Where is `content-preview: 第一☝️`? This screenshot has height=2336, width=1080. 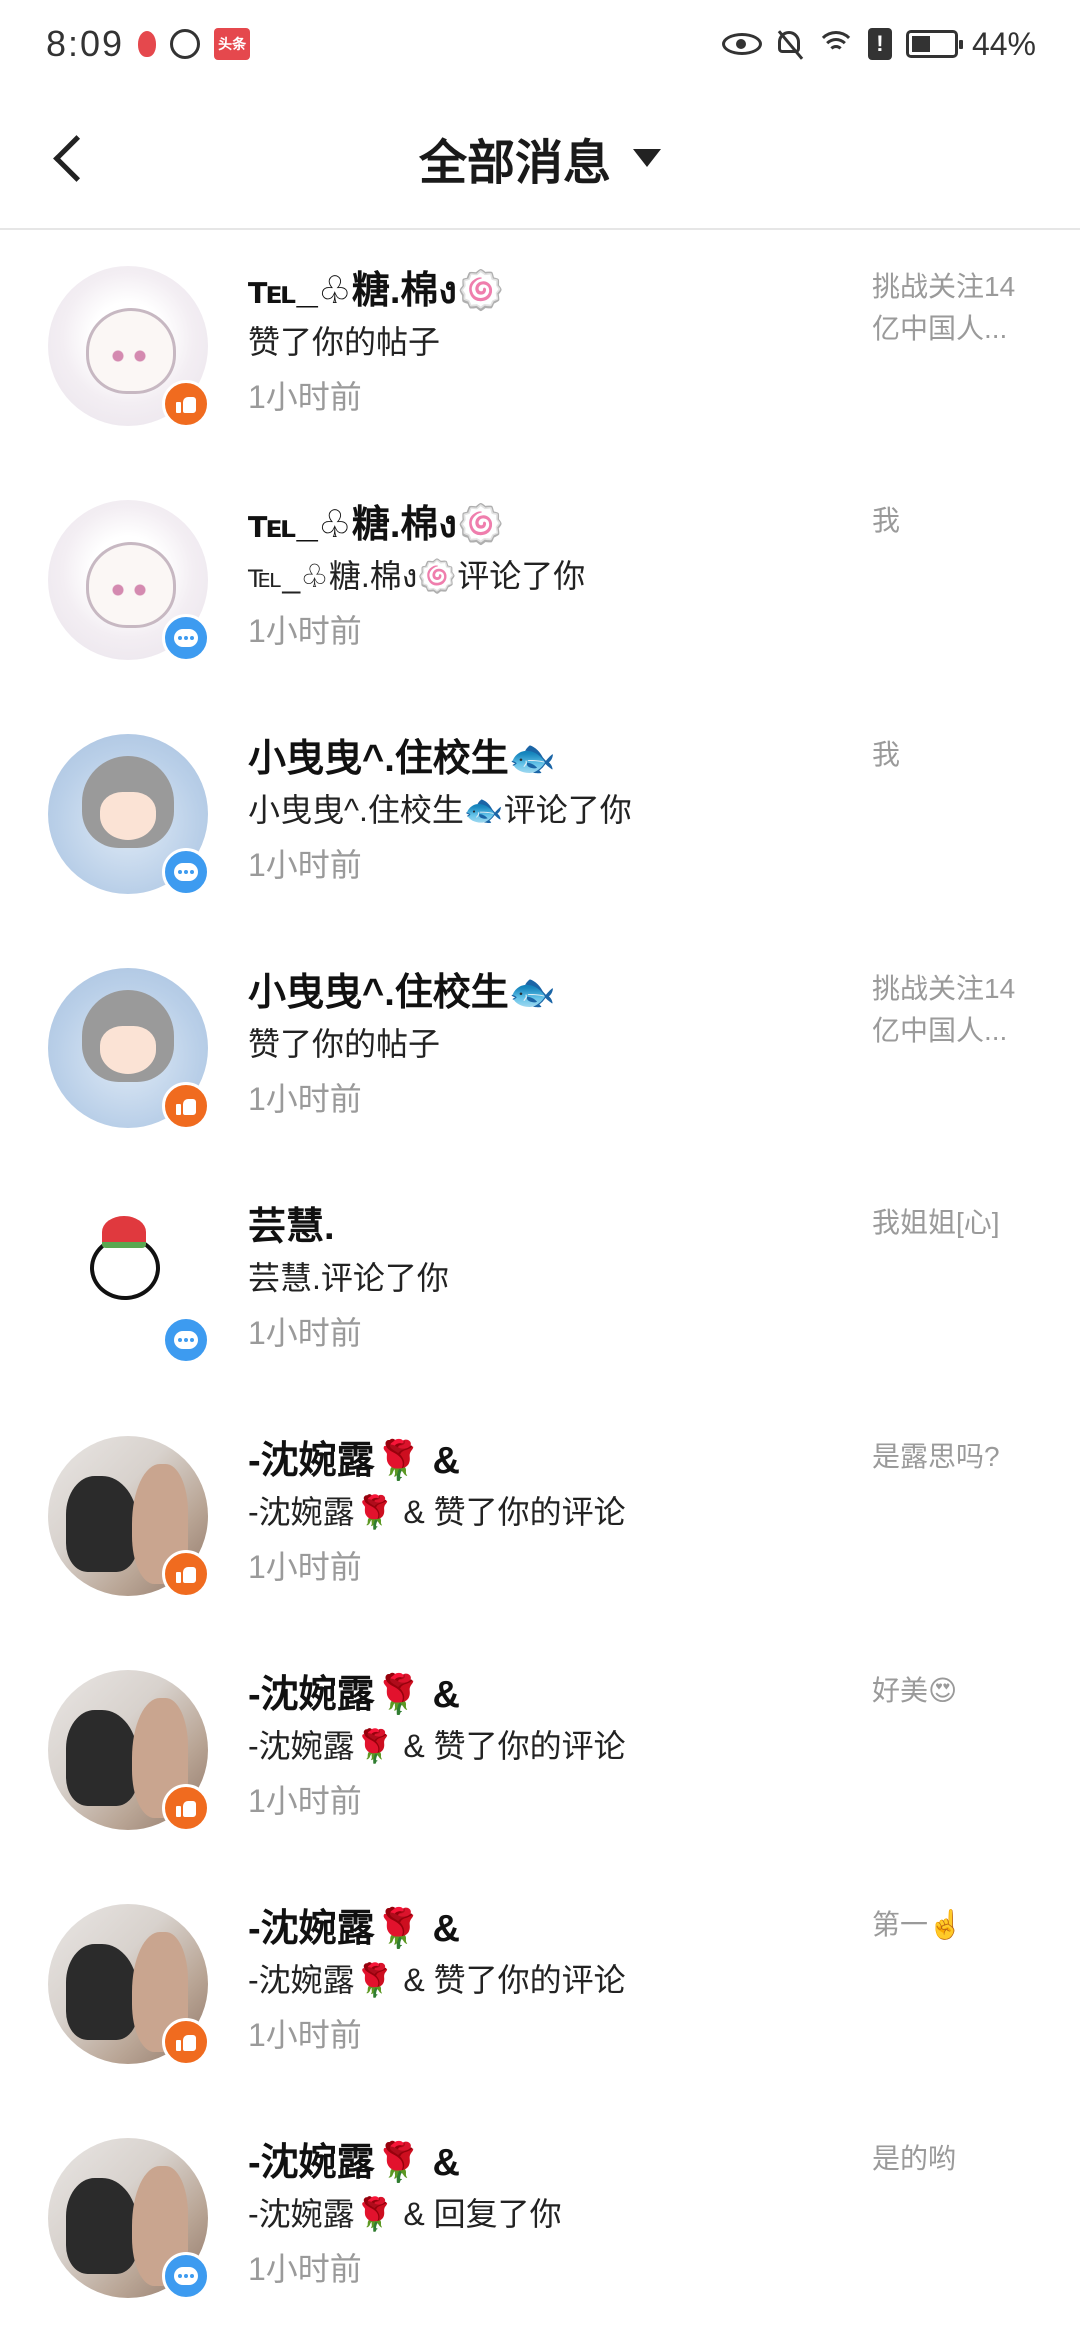 content-preview: 第一☝️ is located at coordinates (952, 1925).